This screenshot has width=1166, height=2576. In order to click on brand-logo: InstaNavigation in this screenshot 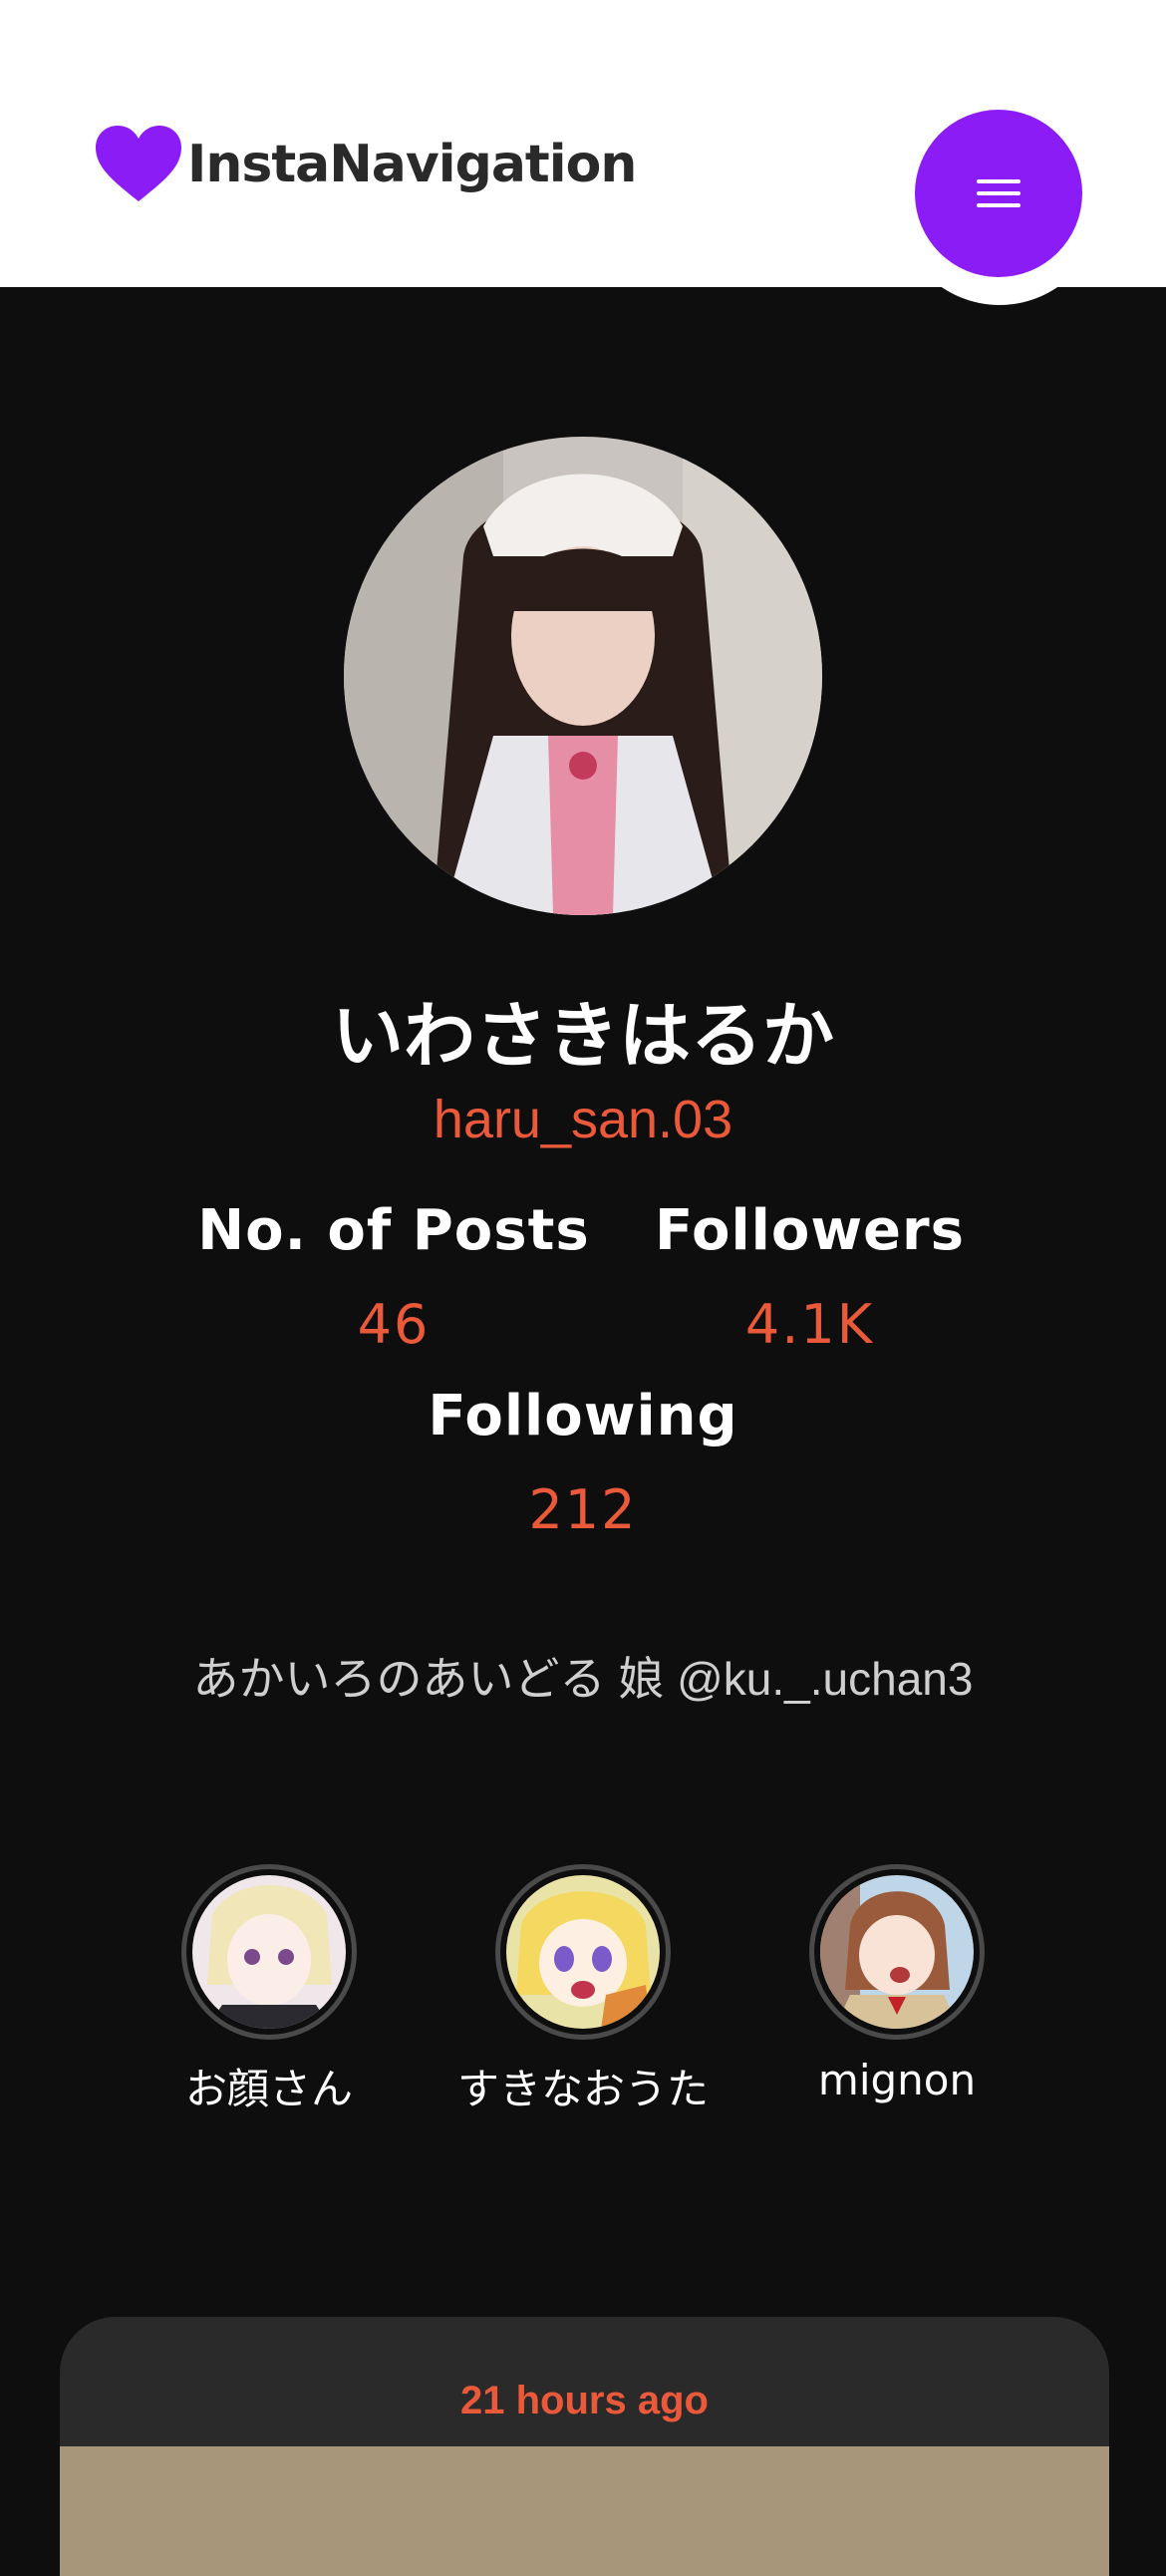, I will do `click(366, 164)`.